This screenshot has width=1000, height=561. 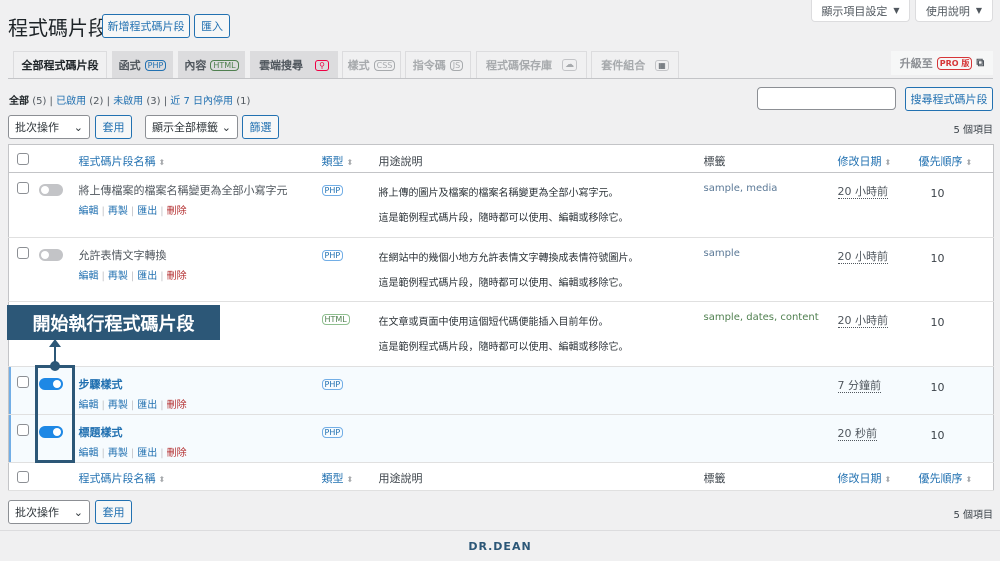 What do you see at coordinates (224, 65) in the screenshot?
I see `html-badge: HTML` at bounding box center [224, 65].